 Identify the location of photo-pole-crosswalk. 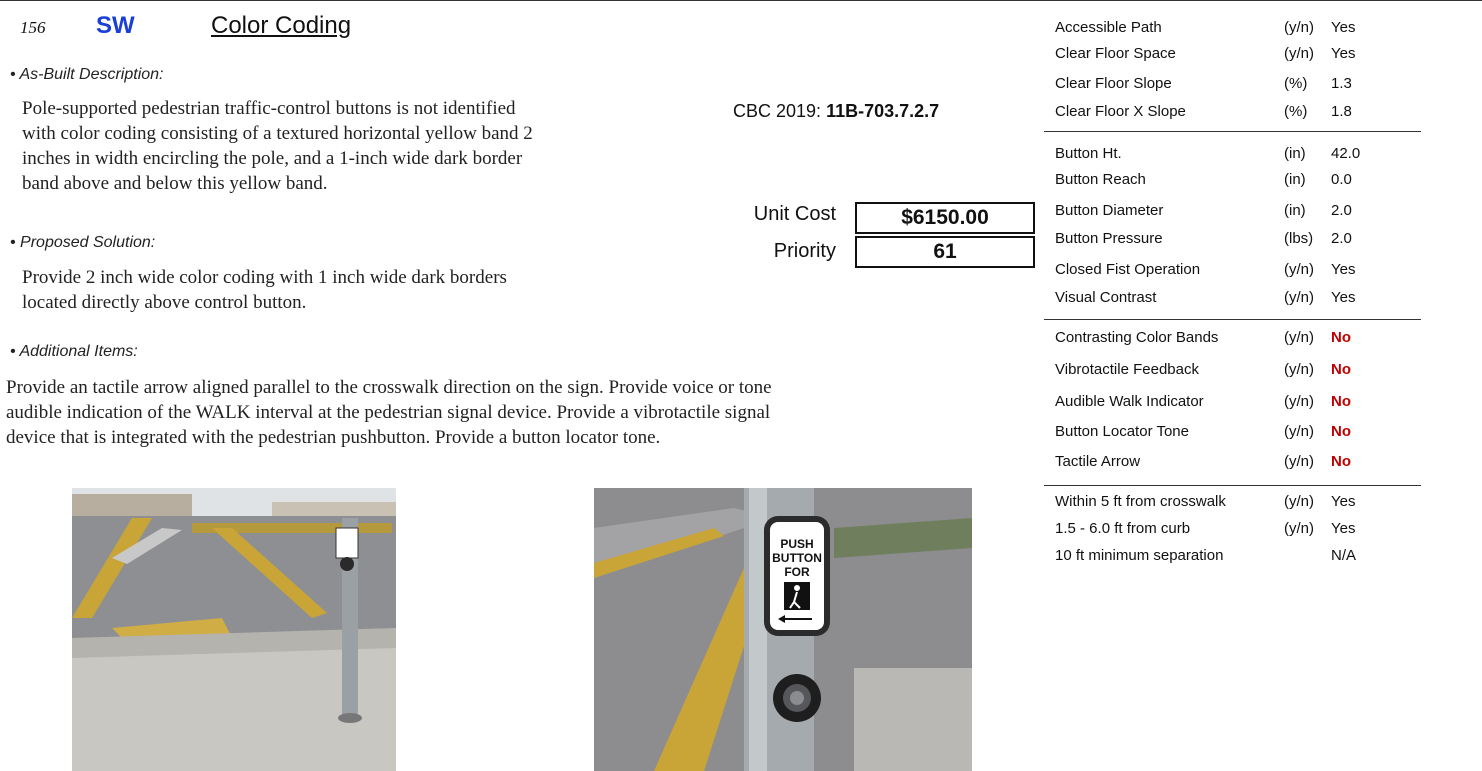
(234, 629).